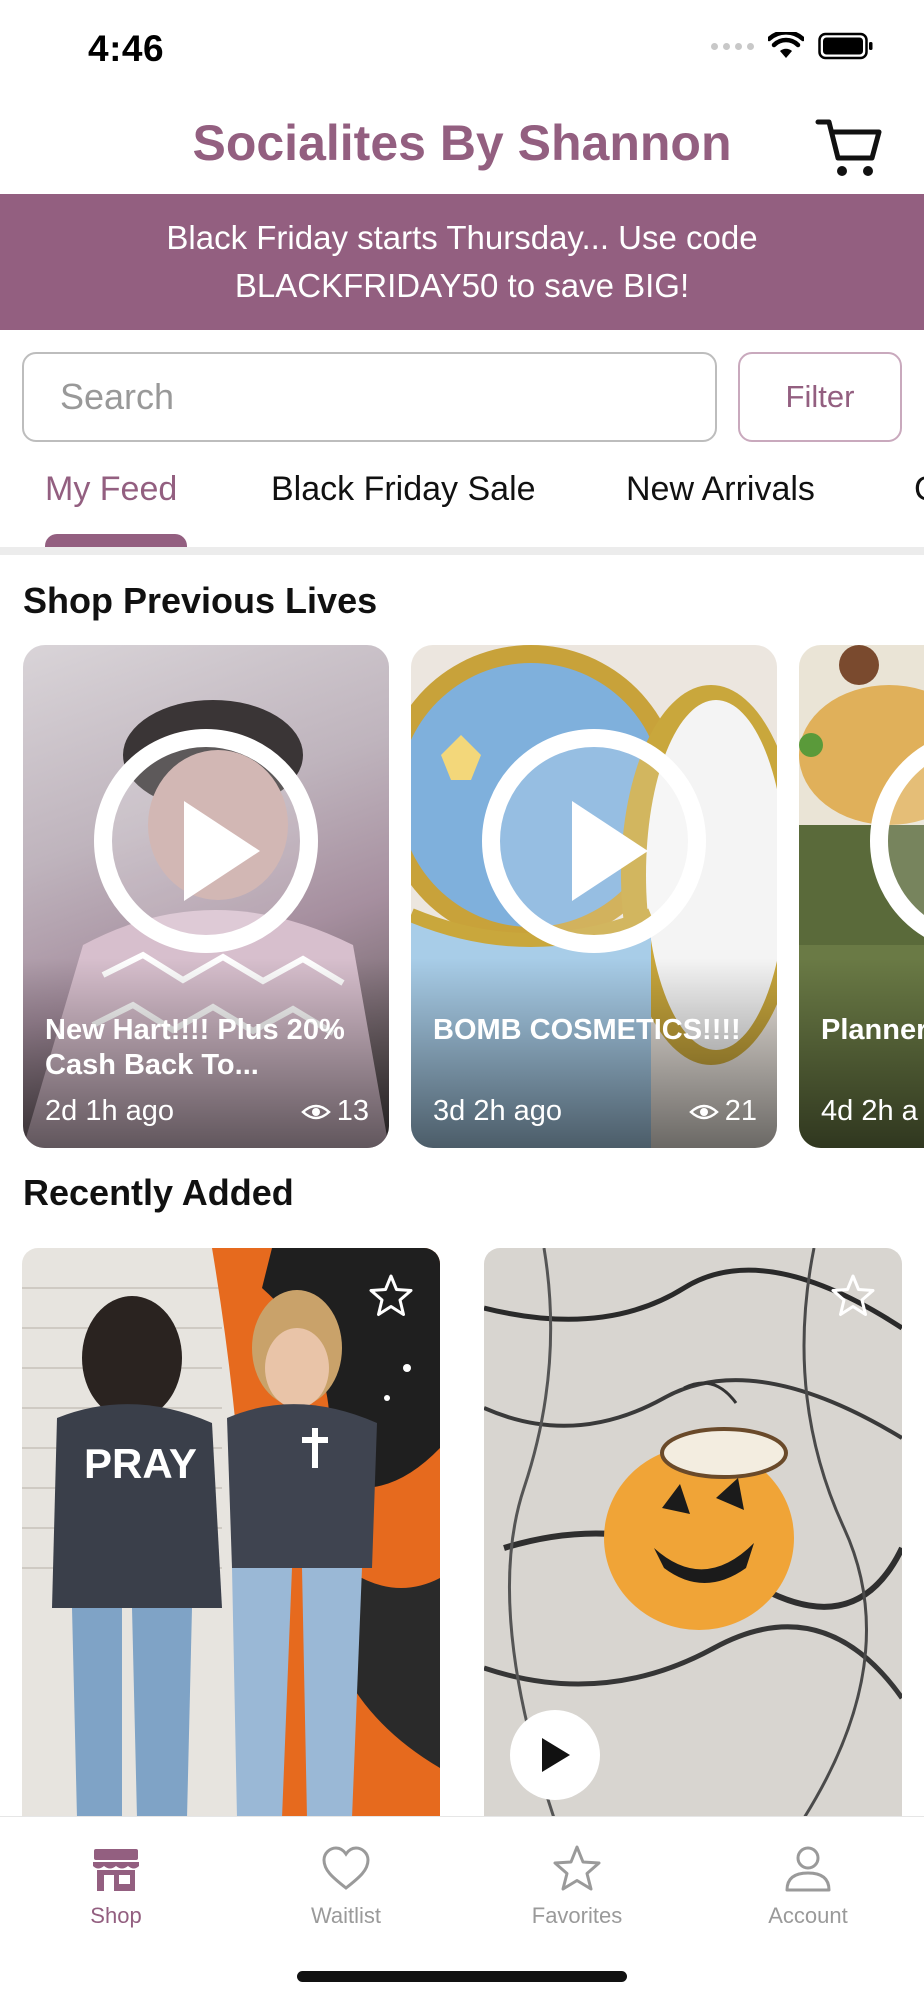 The height and width of the screenshot is (2000, 924). What do you see at coordinates (808, 1915) in the screenshot?
I see `nav-label-account: Account` at bounding box center [808, 1915].